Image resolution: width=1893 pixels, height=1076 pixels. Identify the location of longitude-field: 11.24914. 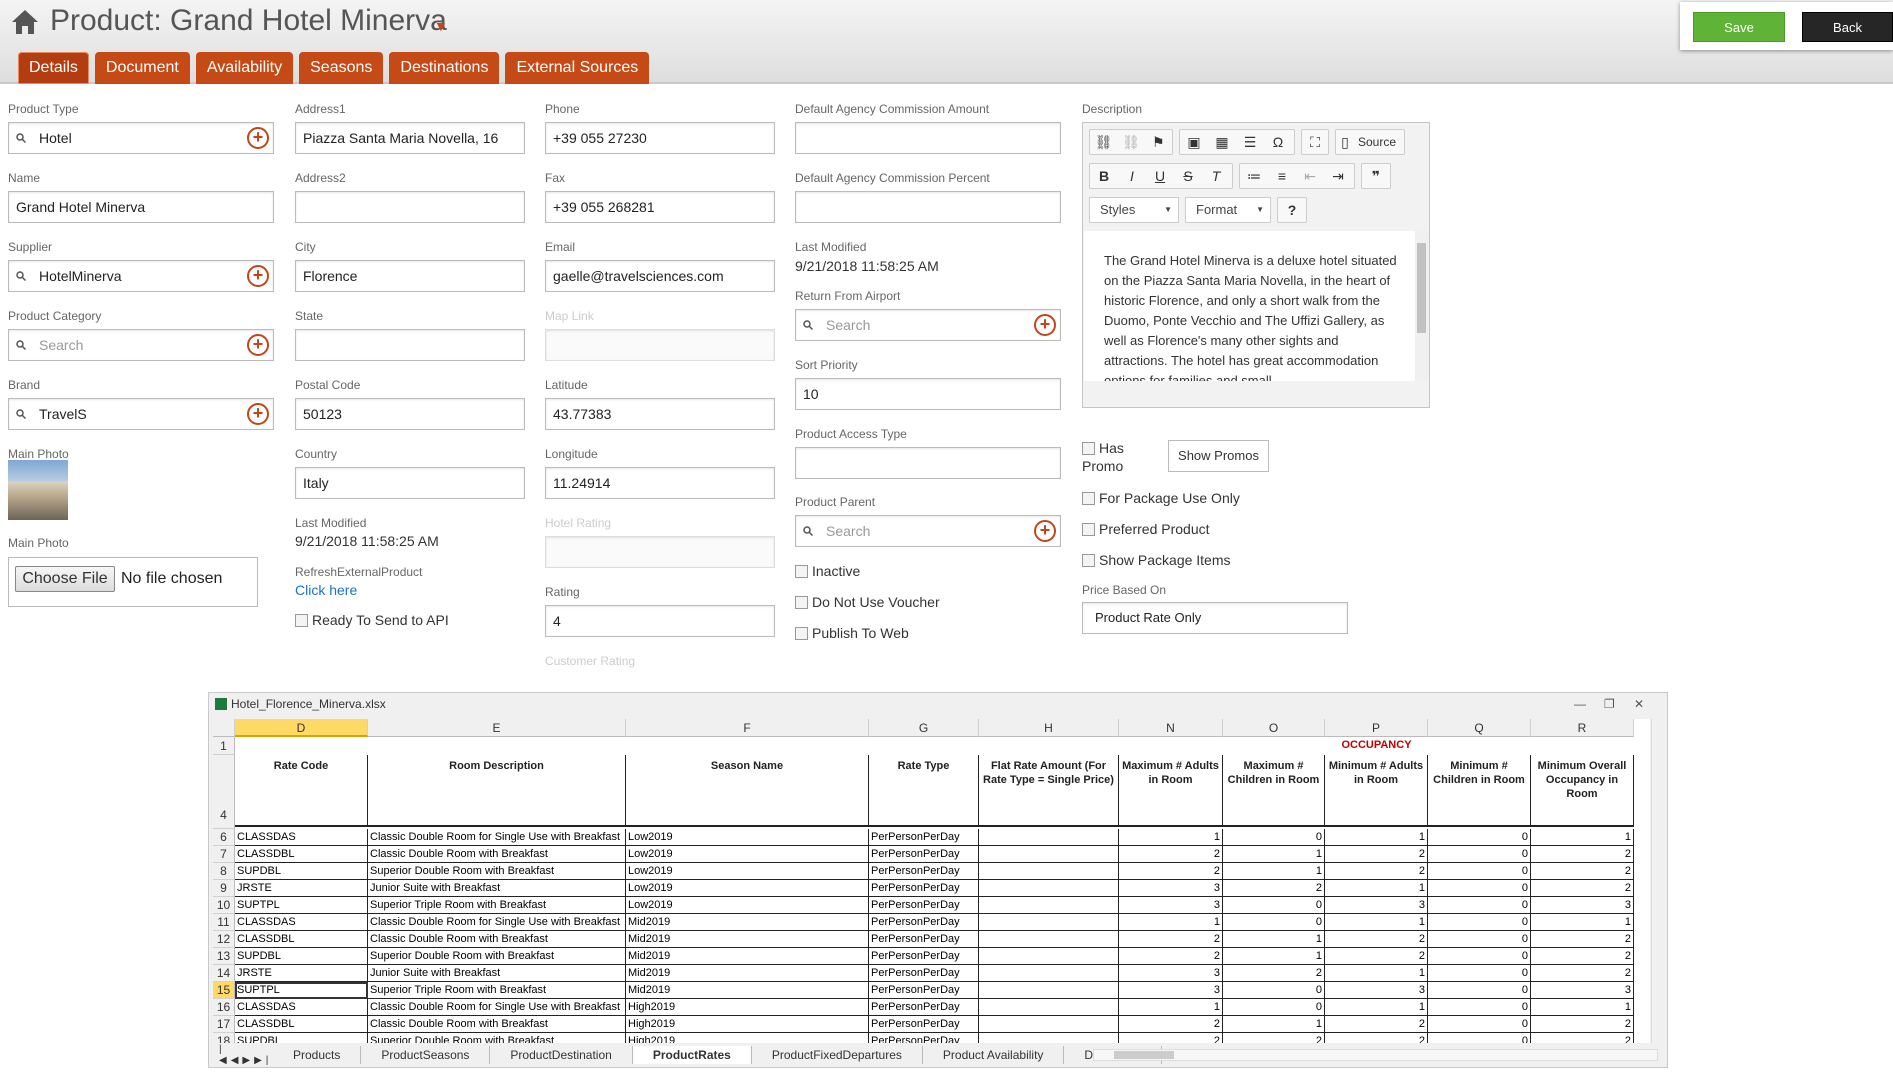
(660, 483).